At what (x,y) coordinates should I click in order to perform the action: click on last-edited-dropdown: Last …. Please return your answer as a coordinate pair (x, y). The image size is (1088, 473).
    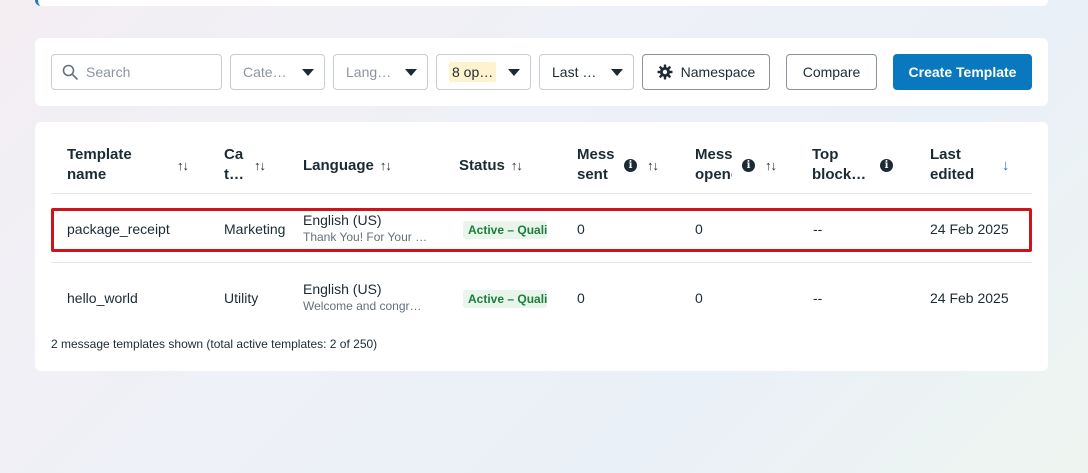
    Looking at the image, I should click on (586, 72).